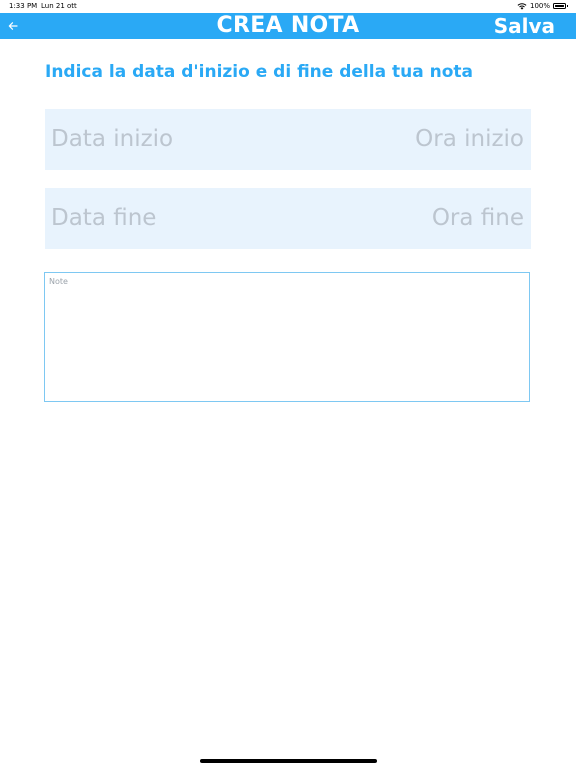  What do you see at coordinates (112, 139) in the screenshot?
I see `start-date-field: Data inizio` at bounding box center [112, 139].